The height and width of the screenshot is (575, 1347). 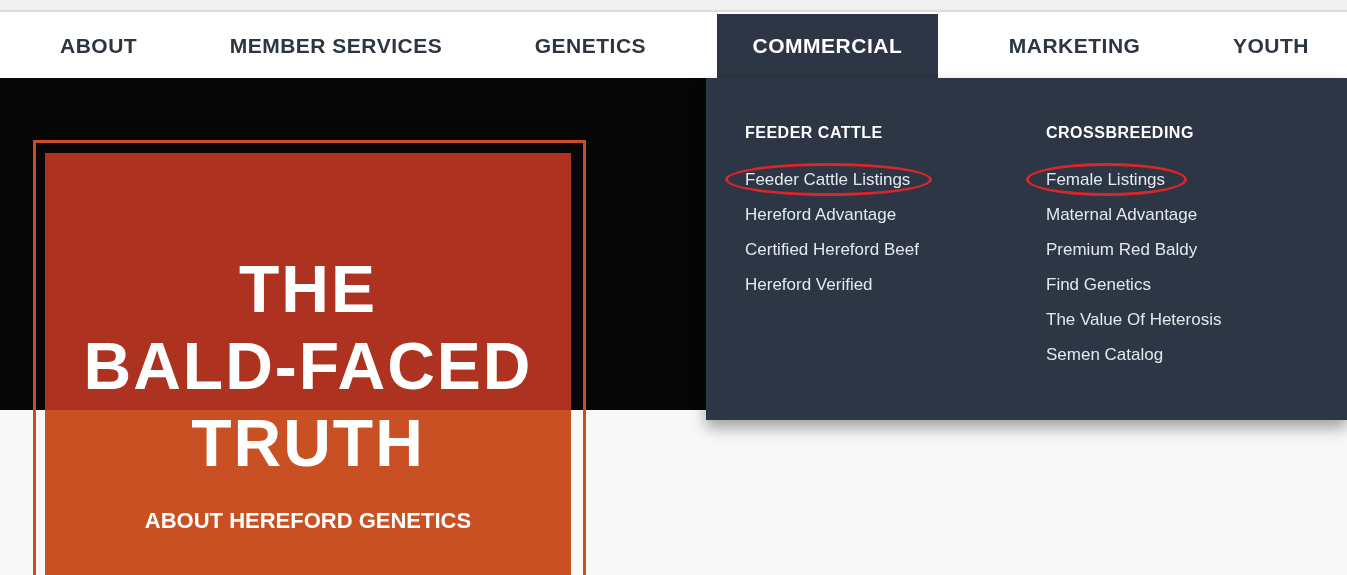 What do you see at coordinates (809, 284) in the screenshot?
I see `menu-link: Hereford Verified` at bounding box center [809, 284].